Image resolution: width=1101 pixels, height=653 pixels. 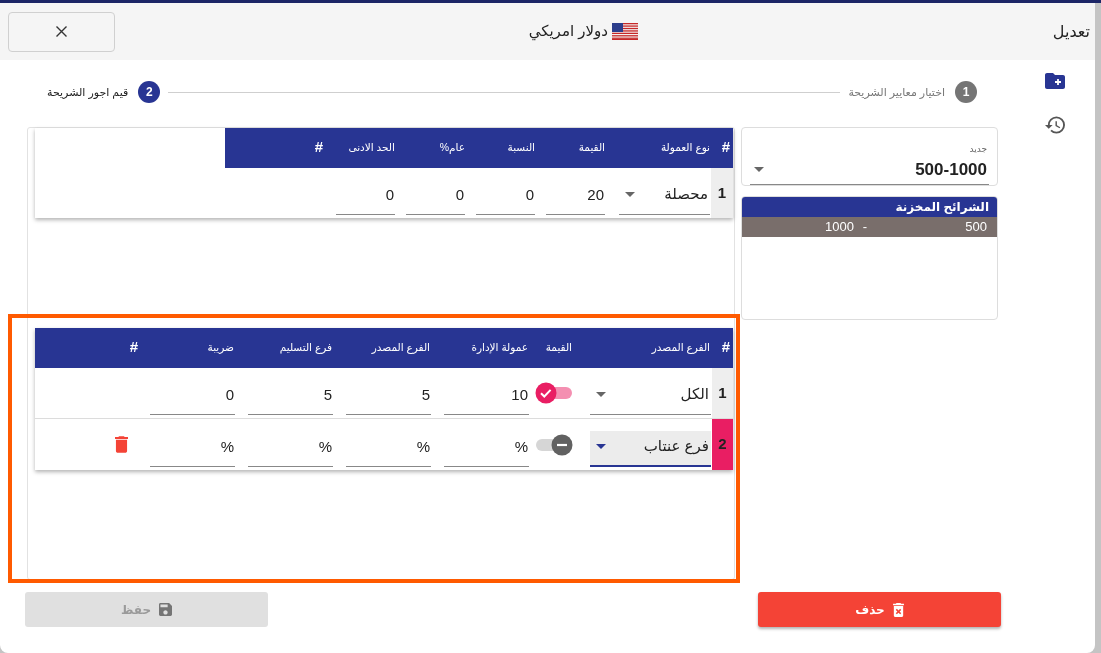 What do you see at coordinates (363, 148) in the screenshot?
I see `column-header: الحد الادنى` at bounding box center [363, 148].